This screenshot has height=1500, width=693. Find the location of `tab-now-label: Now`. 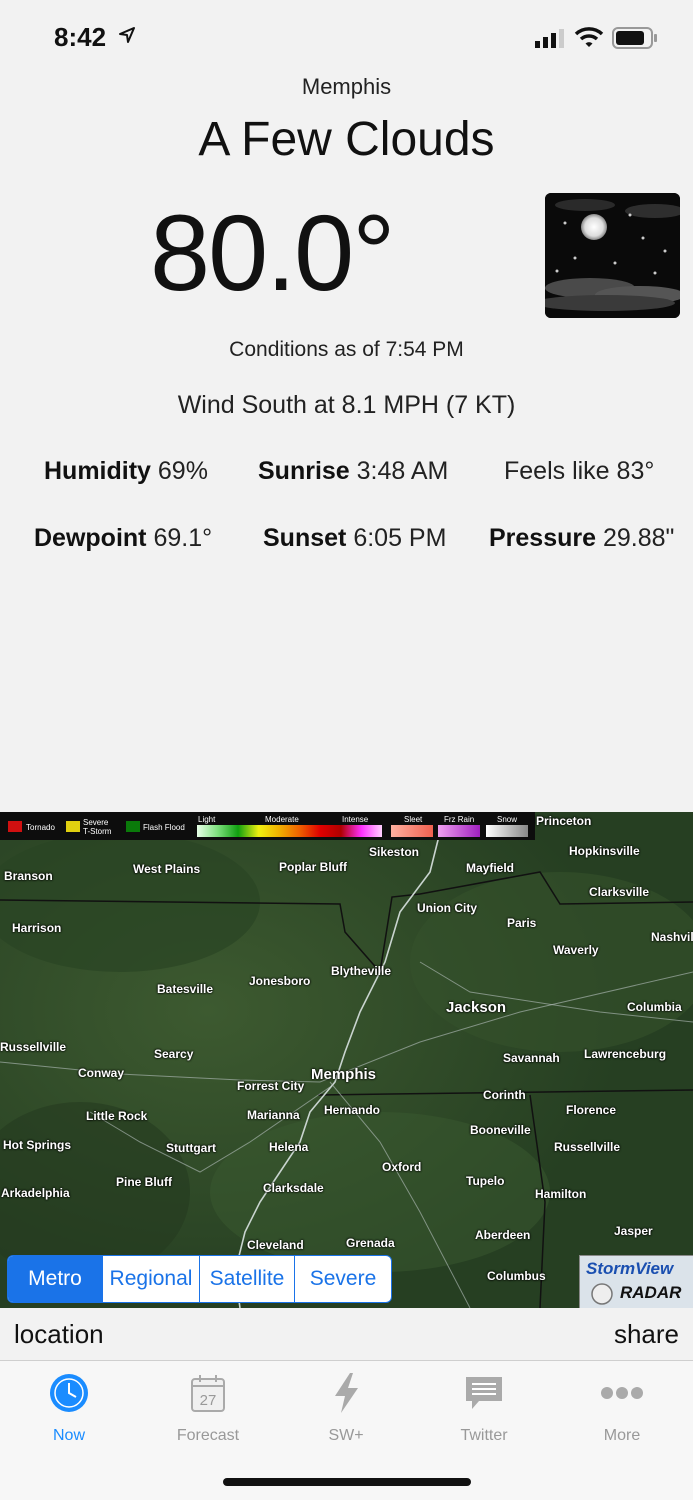

tab-now-label: Now is located at coordinates (68, 1435).